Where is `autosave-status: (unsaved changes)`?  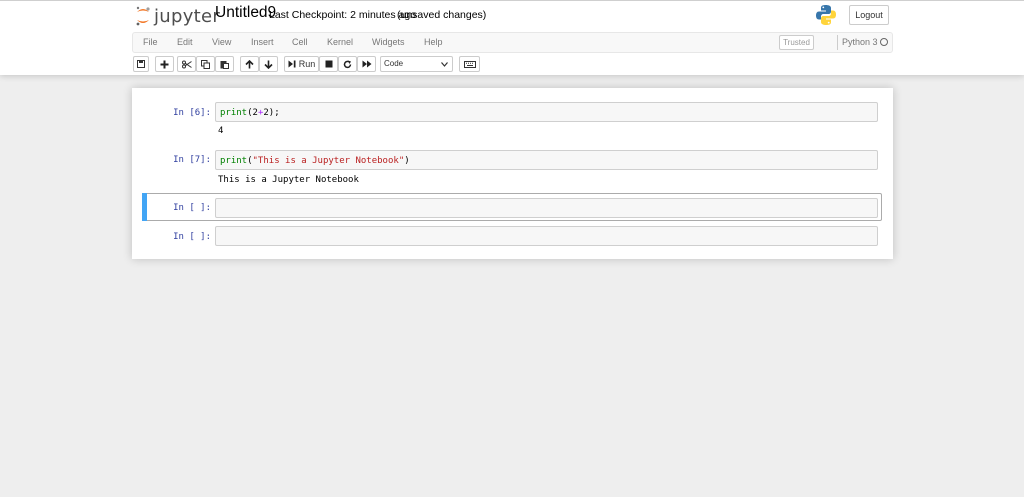
autosave-status: (unsaved changes) is located at coordinates (442, 15).